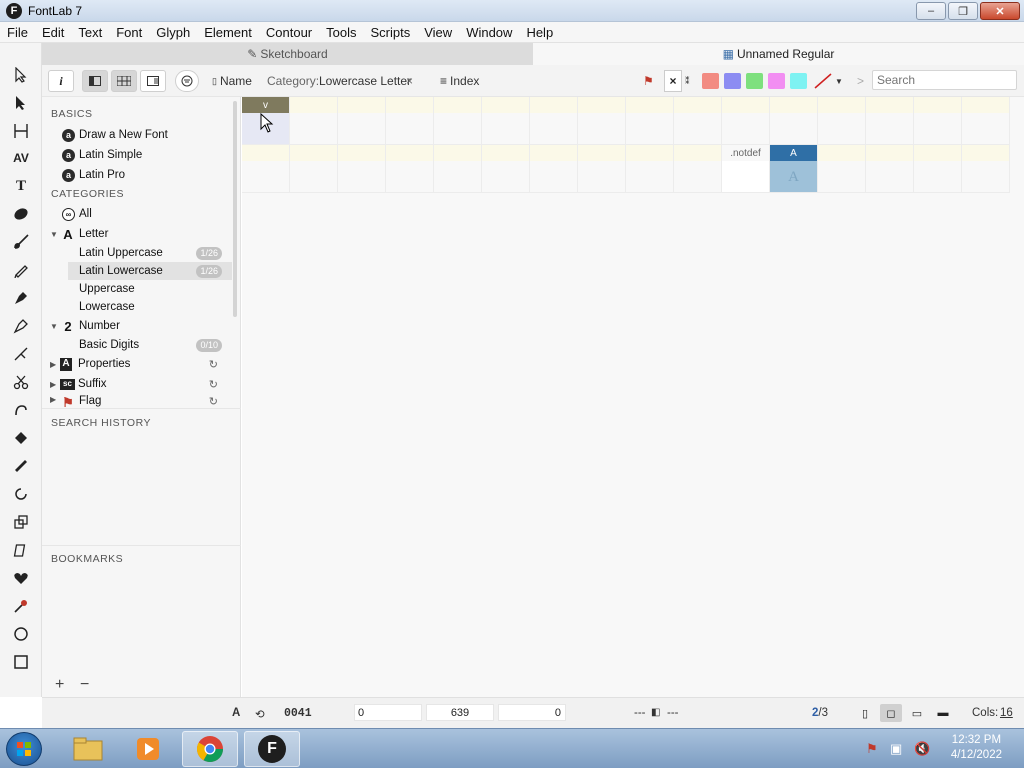 The width and height of the screenshot is (1024, 768). Describe the element at coordinates (137, 345) in the screenshot. I see `sidebar-item-basic-digits: Basic Digits 0/10` at that location.